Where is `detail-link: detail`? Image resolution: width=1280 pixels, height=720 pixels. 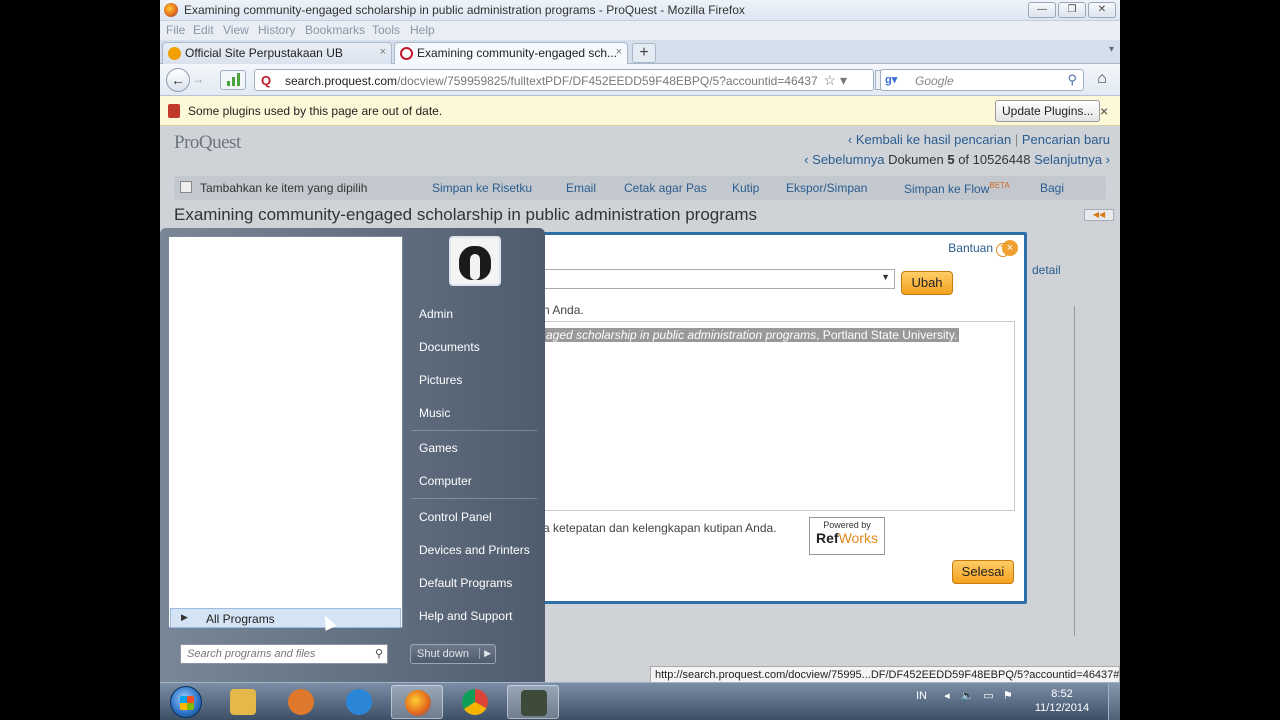
detail-link: detail is located at coordinates (1046, 270).